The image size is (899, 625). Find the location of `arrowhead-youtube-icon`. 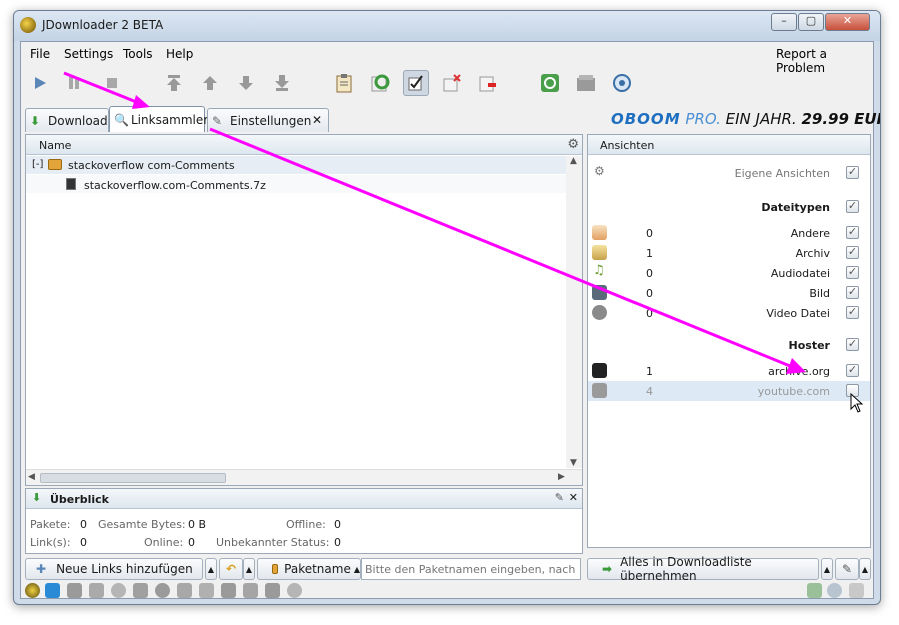

arrowhead-youtube-icon is located at coordinates (796, 366).